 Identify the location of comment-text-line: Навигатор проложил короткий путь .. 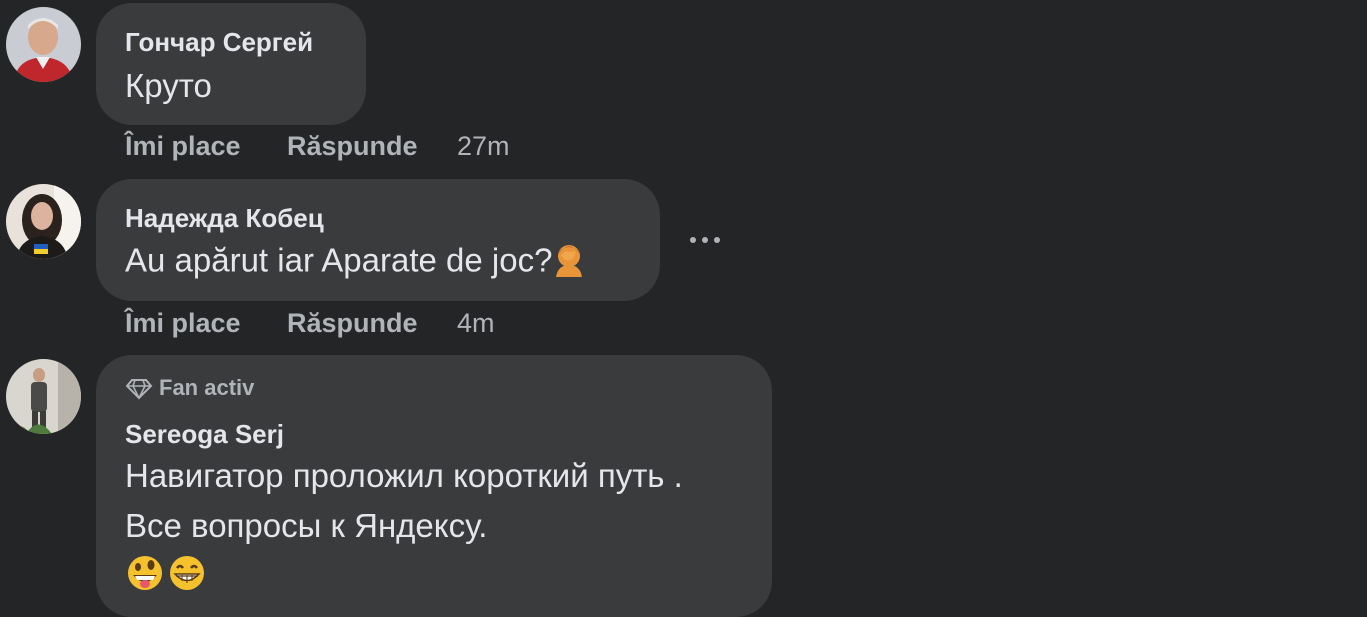
(404, 475).